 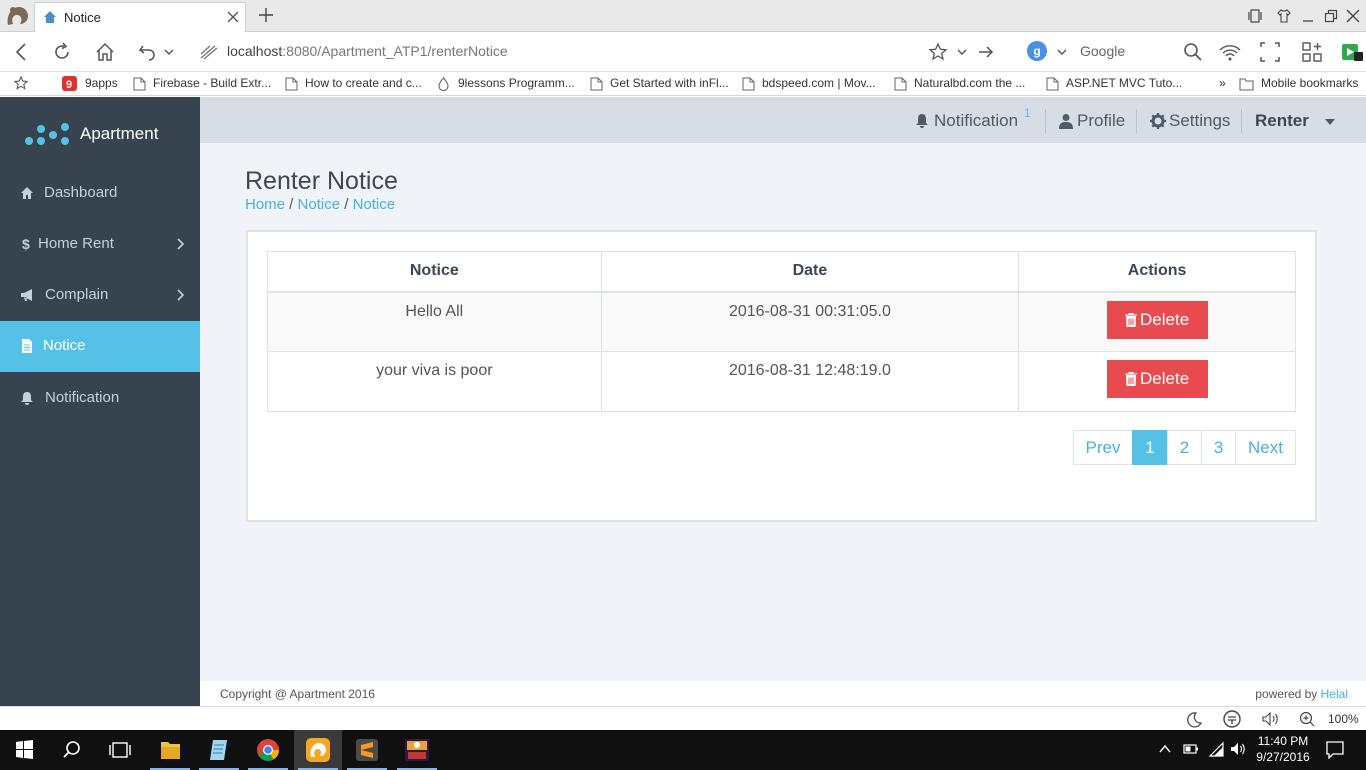 What do you see at coordinates (21, 83) in the screenshot?
I see `bookmark-star-outline-icon` at bounding box center [21, 83].